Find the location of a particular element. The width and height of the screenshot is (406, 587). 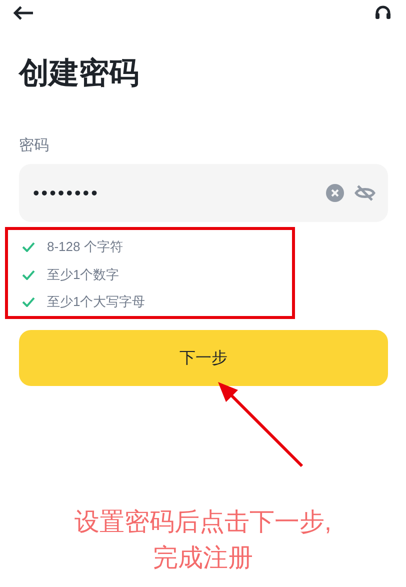

clear-icon is located at coordinates (335, 193).